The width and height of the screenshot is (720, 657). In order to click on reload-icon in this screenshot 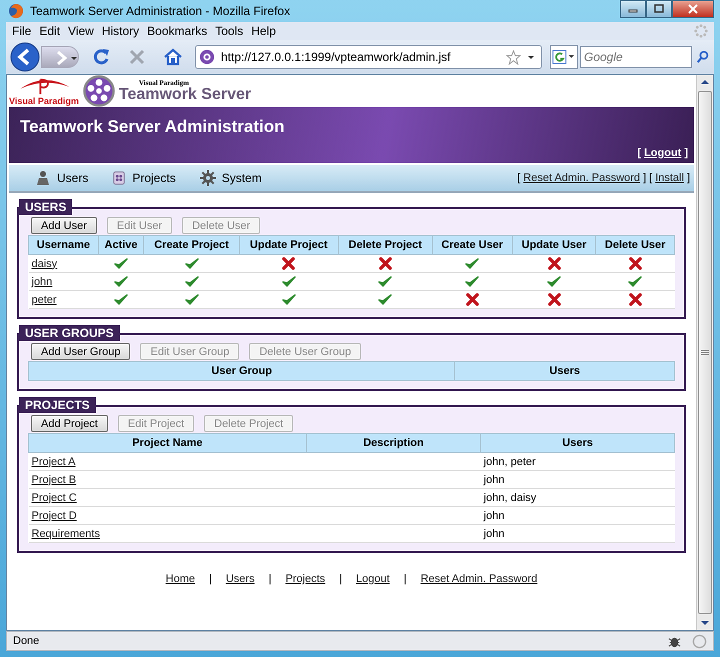, I will do `click(101, 57)`.